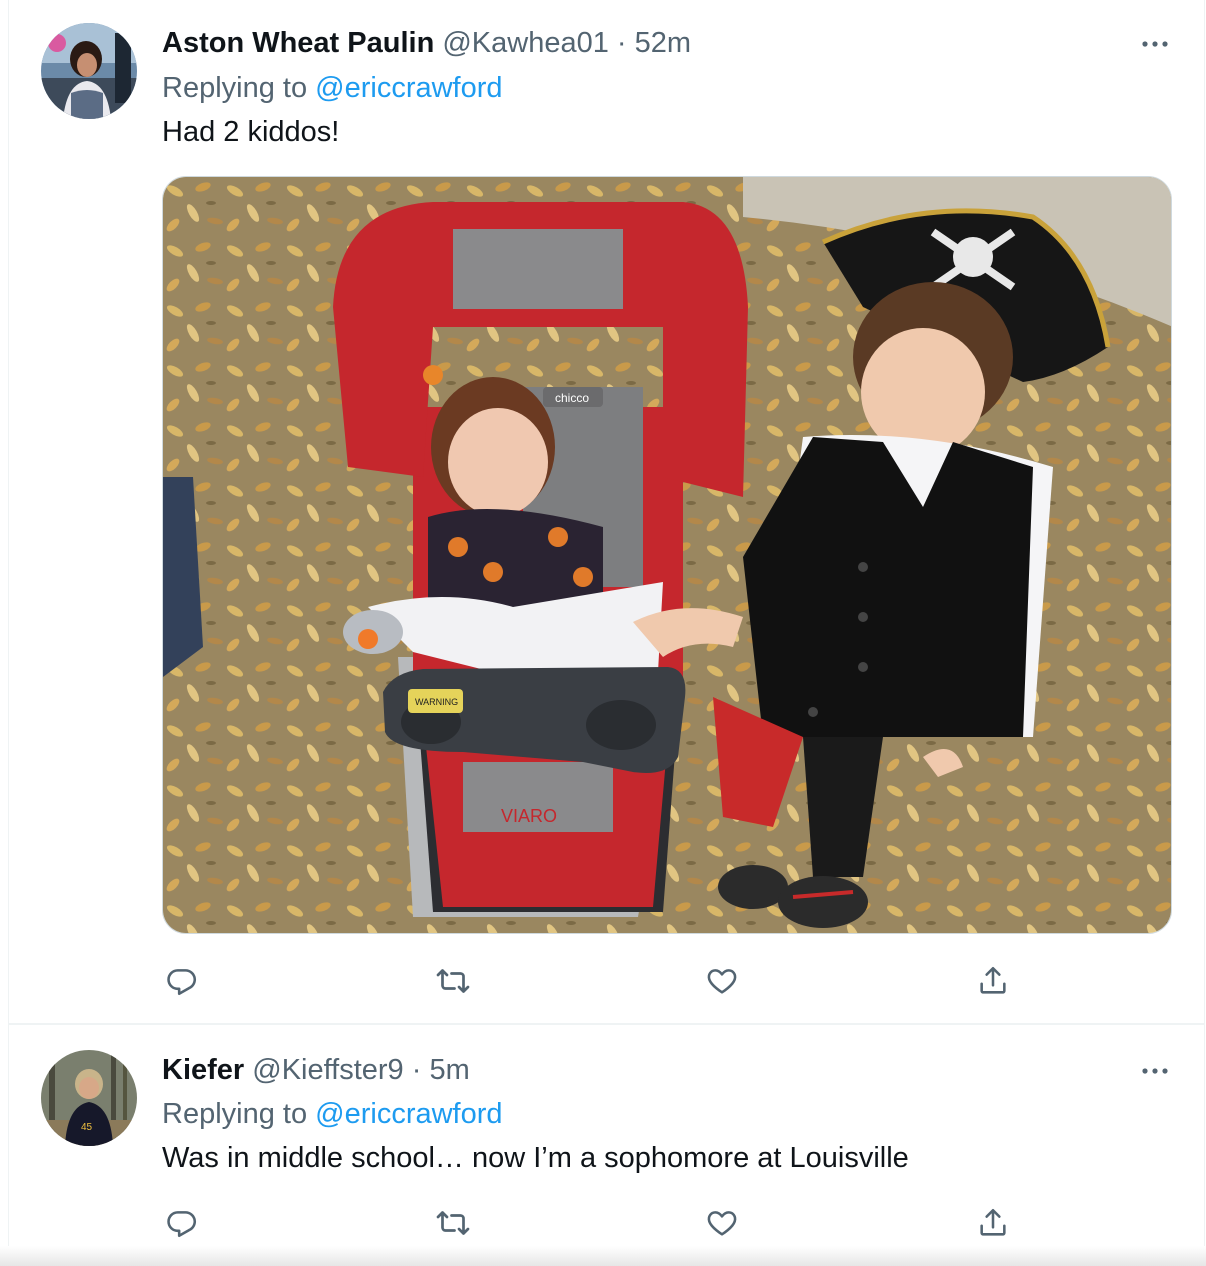 The image size is (1206, 1266). Describe the element at coordinates (449, 1070) in the screenshot. I see `timestamp: 5m` at that location.